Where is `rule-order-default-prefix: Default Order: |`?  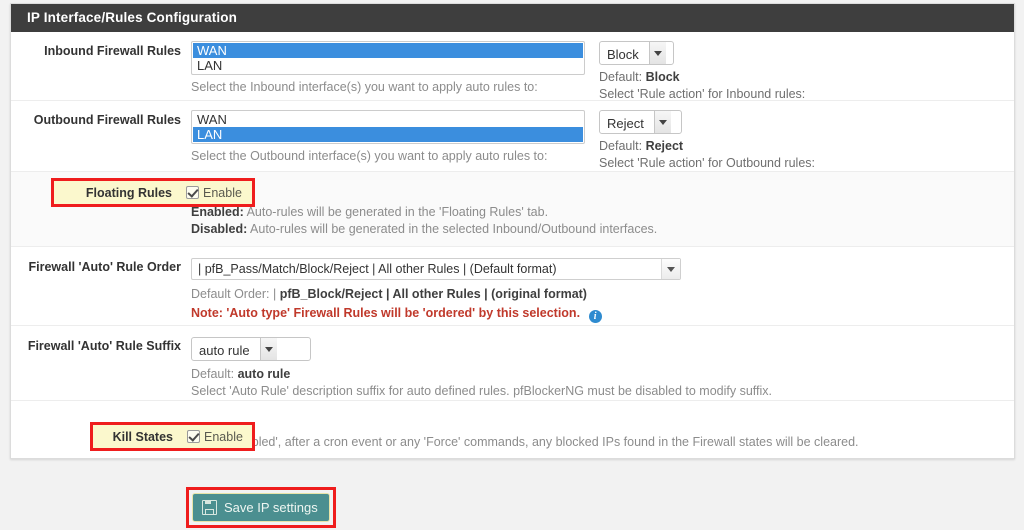 rule-order-default-prefix: Default Order: | is located at coordinates (235, 294).